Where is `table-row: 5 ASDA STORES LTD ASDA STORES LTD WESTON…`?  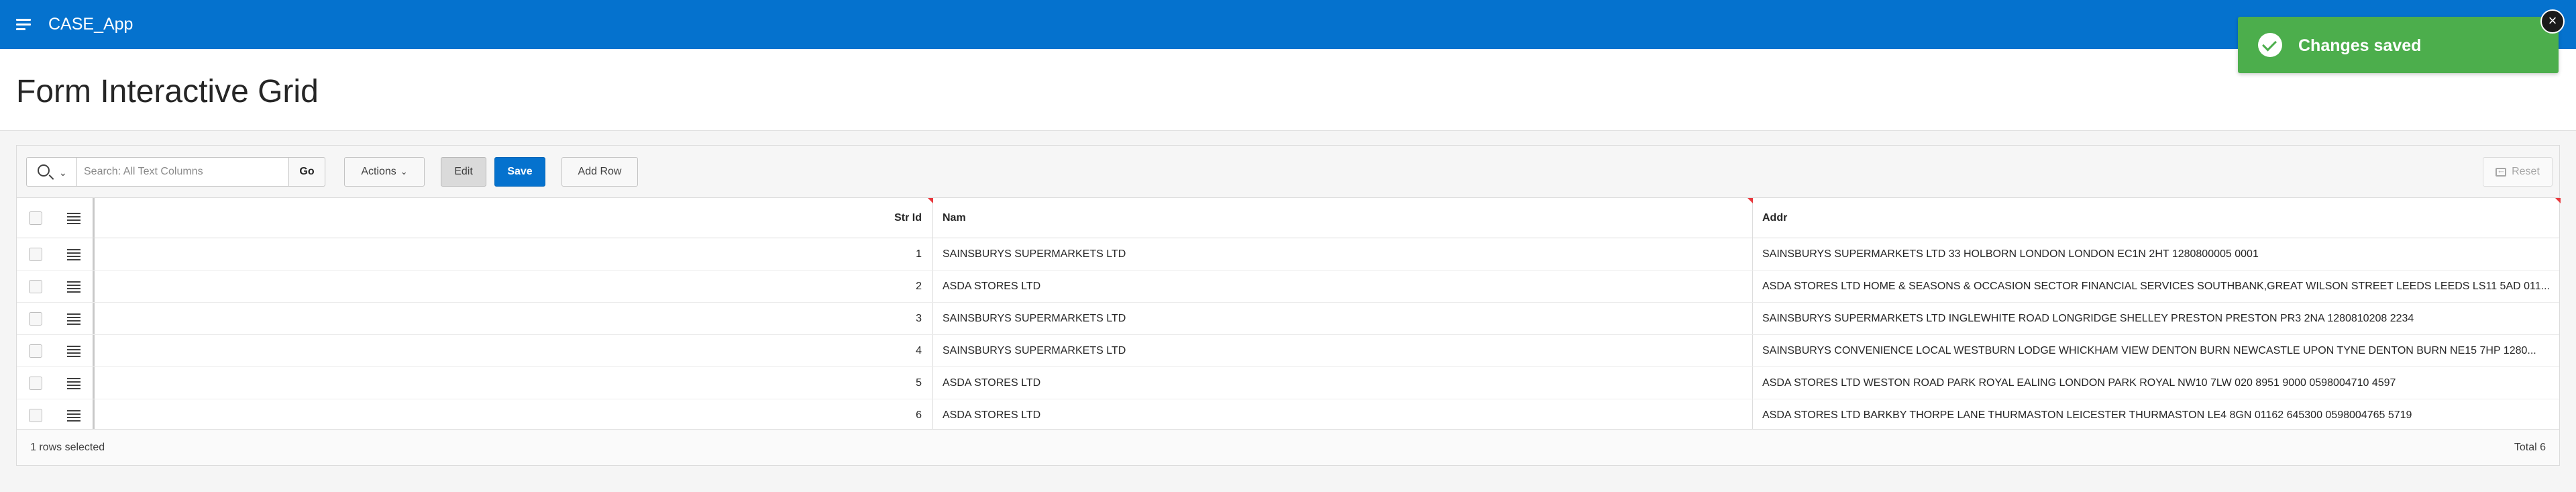
table-row: 5 ASDA STORES LTD ASDA STORES LTD WESTON… is located at coordinates (1288, 383).